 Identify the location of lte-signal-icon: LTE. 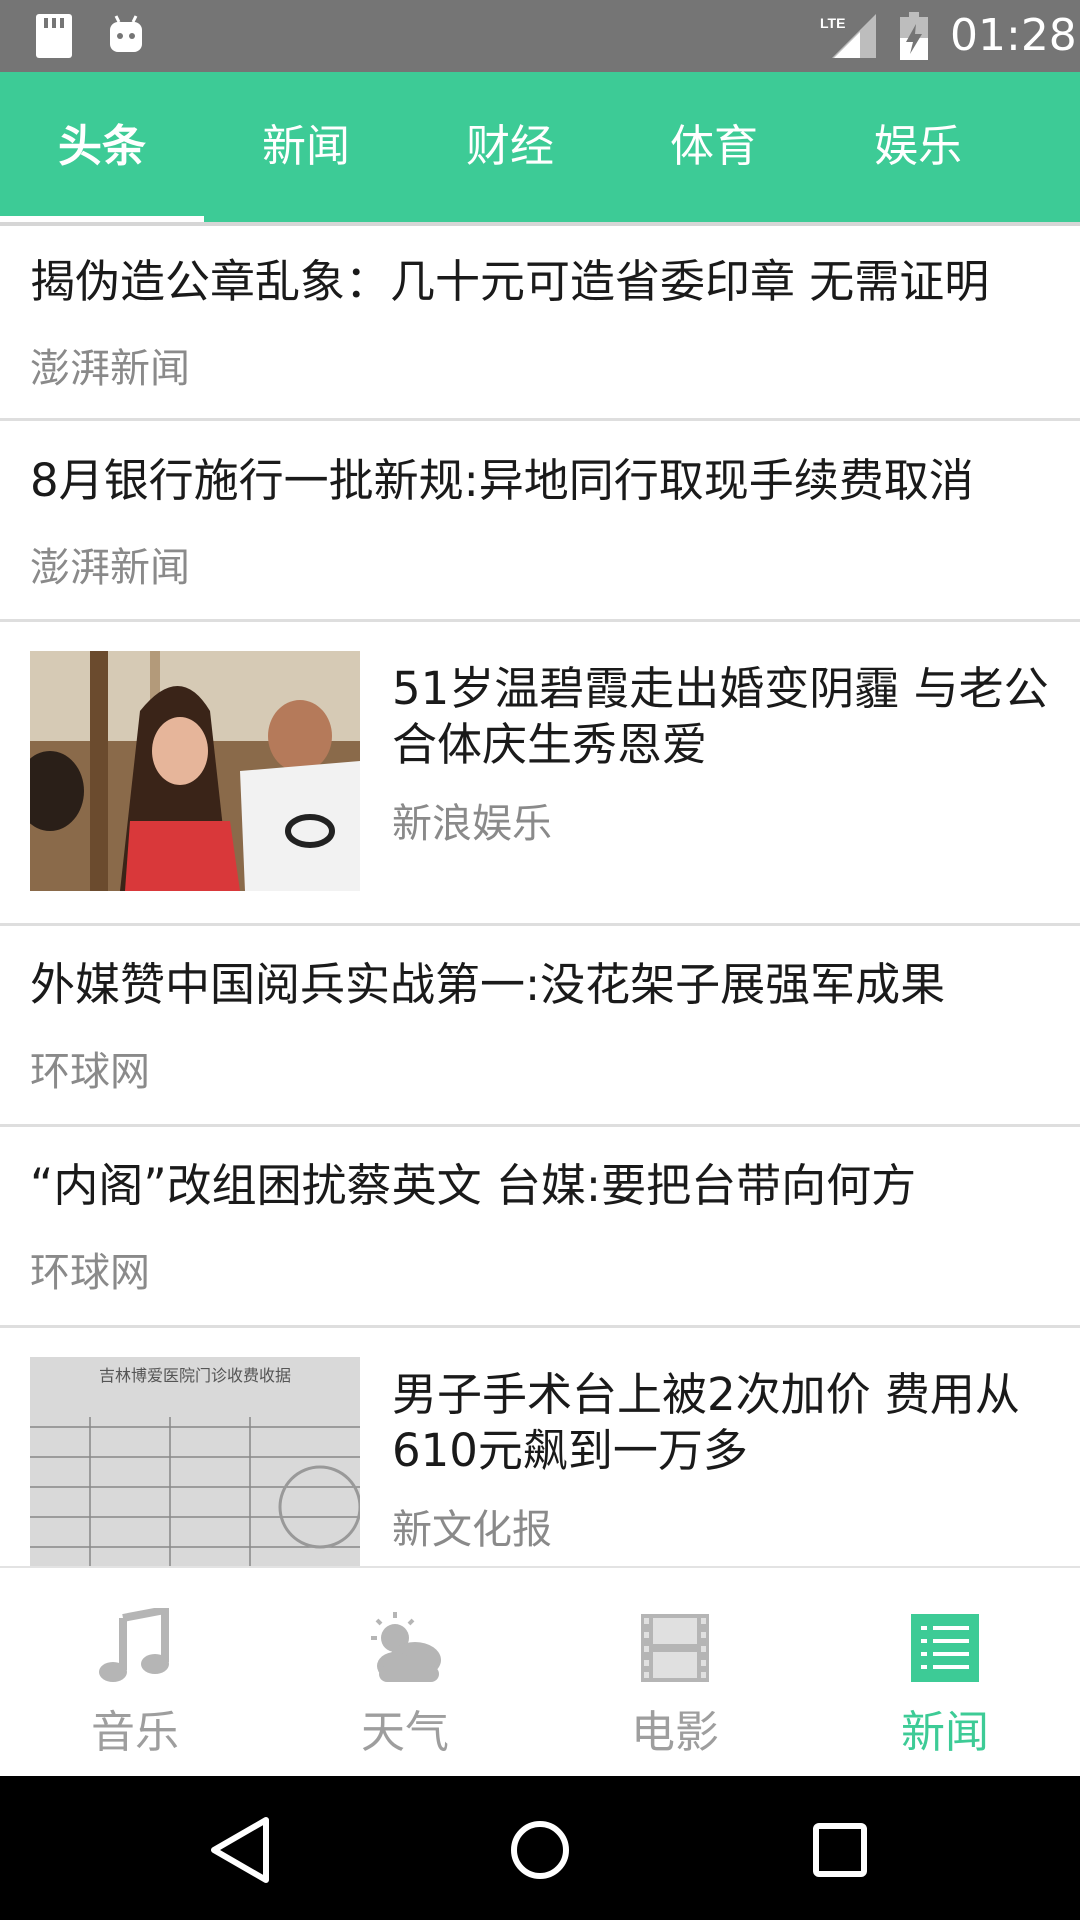
(848, 36).